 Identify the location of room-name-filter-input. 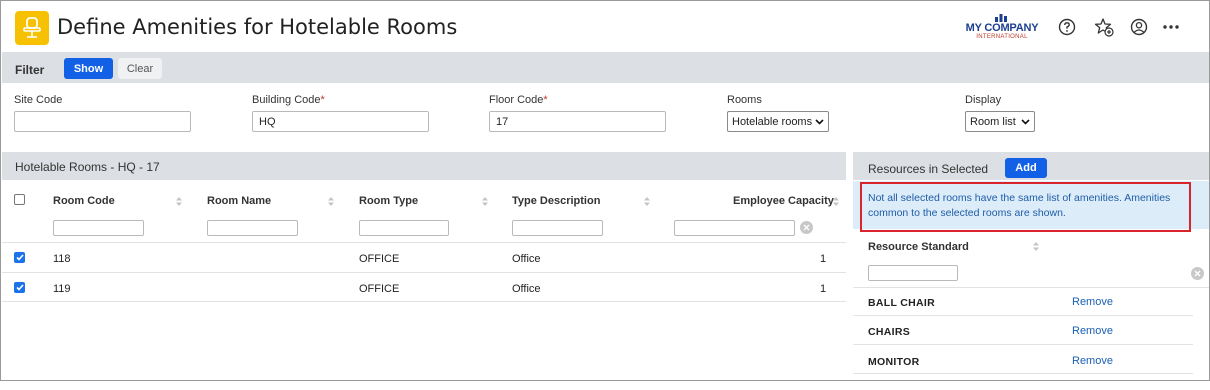
(252, 228).